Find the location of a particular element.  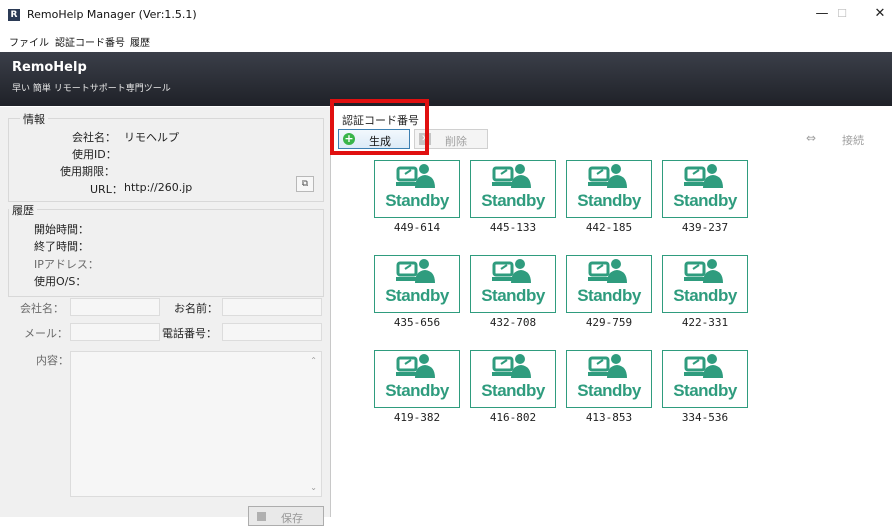

info-title: 情報 is located at coordinates (34, 119).